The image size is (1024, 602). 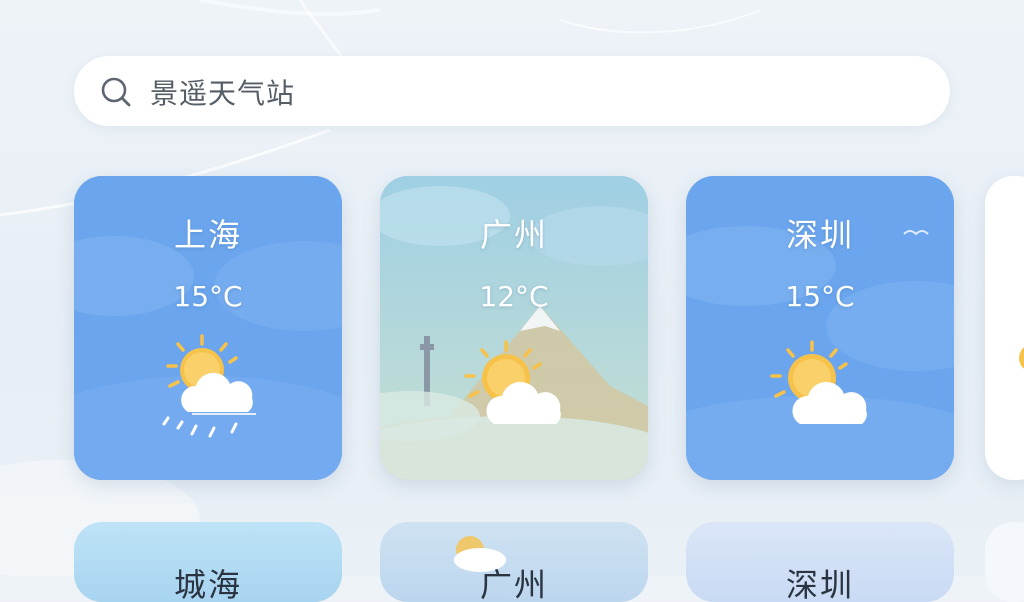 What do you see at coordinates (207, 235) in the screenshot?
I see `city-name: 上海` at bounding box center [207, 235].